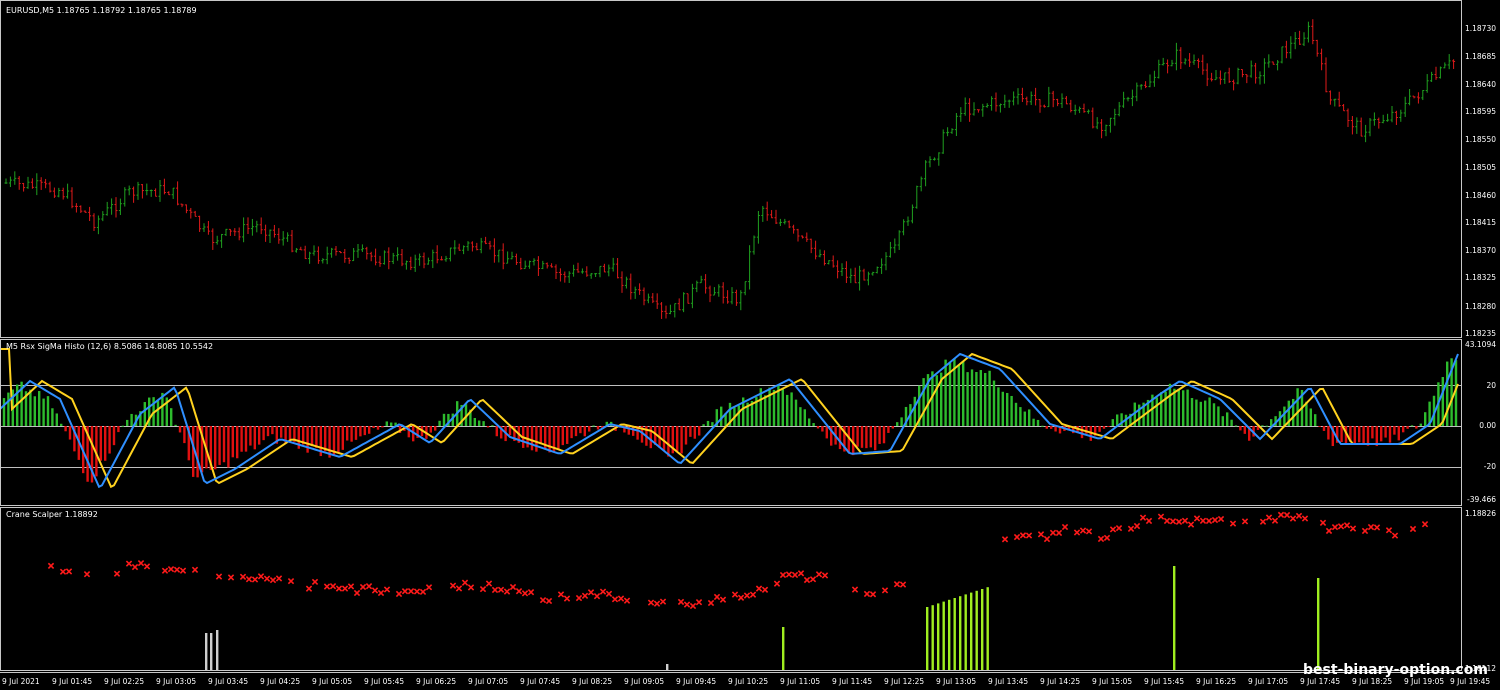 Image resolution: width=1500 pixels, height=690 pixels. I want to click on price-tick: 1.18325, so click(1480, 277).